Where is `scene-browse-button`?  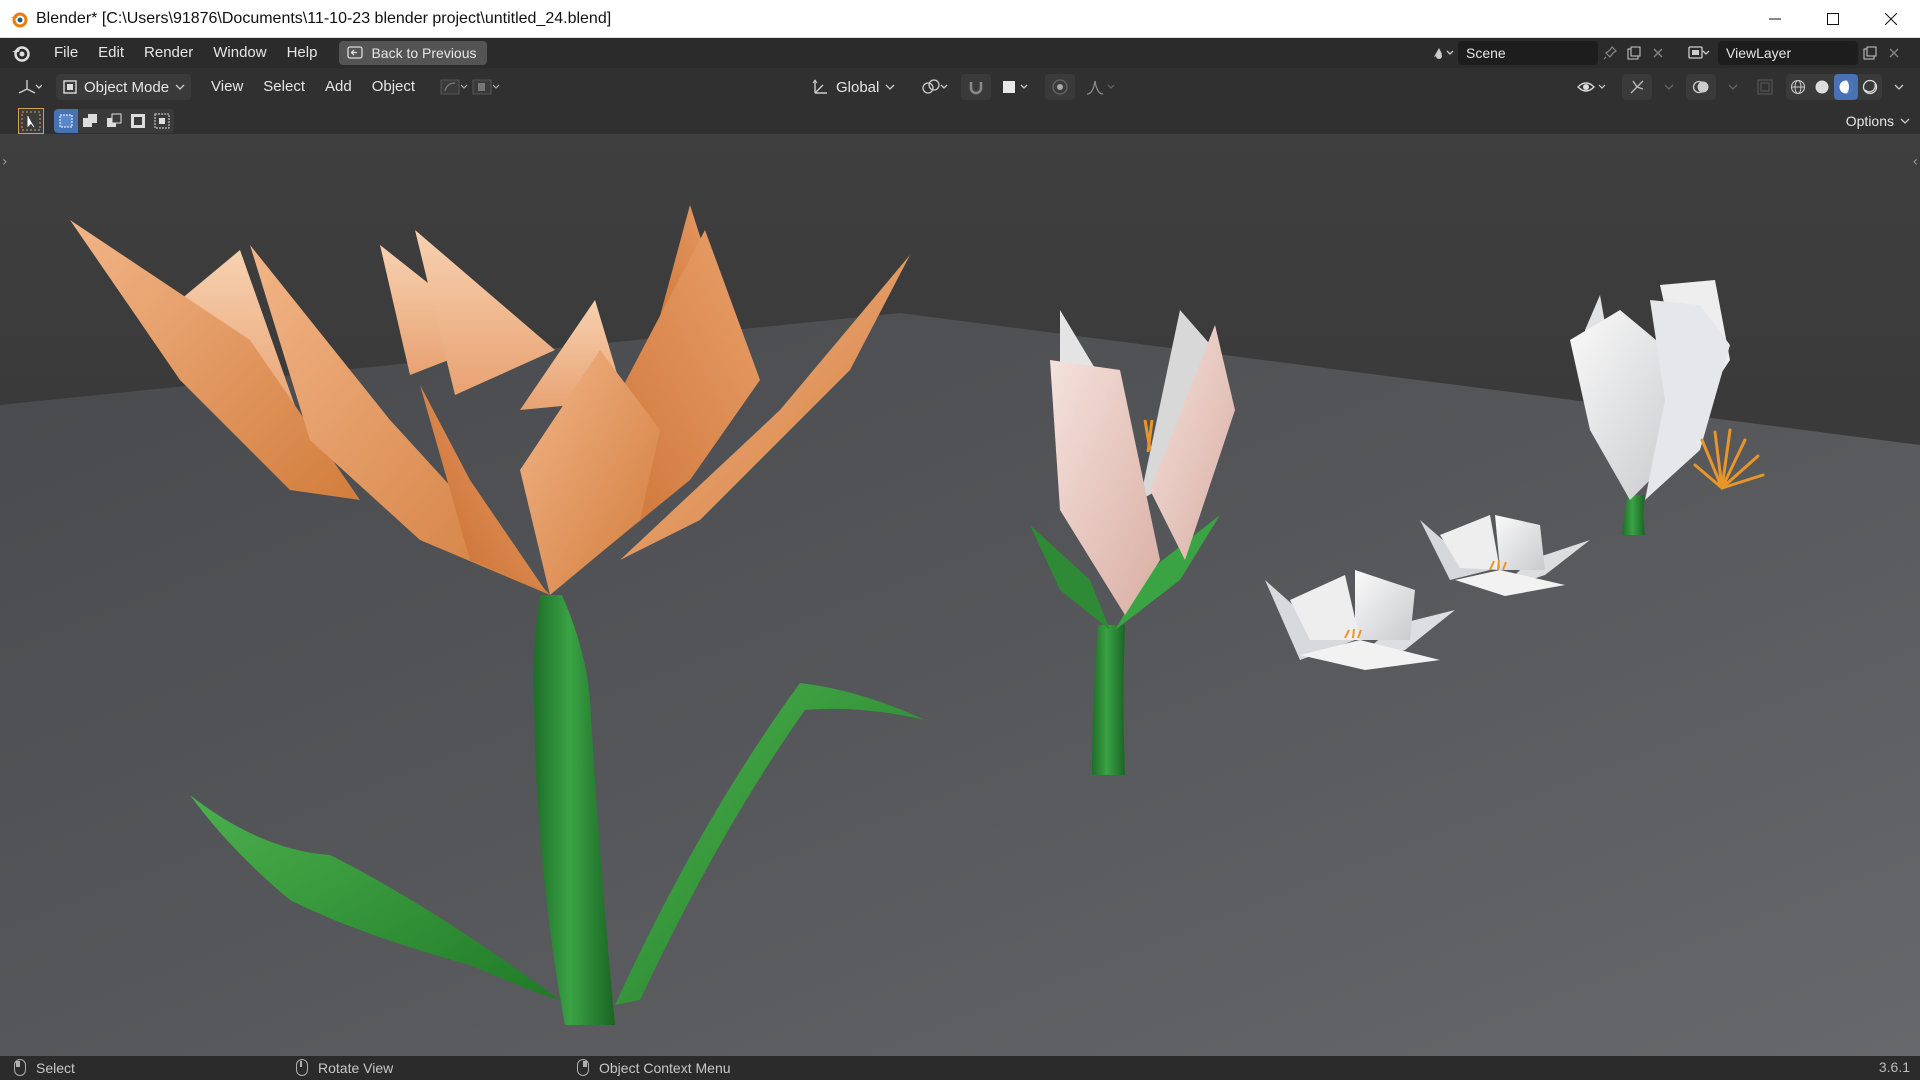 scene-browse-button is located at coordinates (1443, 53).